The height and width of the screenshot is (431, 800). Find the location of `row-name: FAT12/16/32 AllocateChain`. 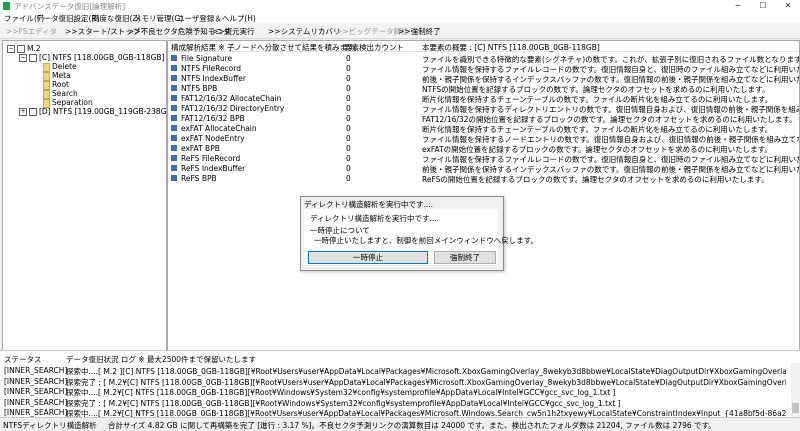

row-name: FAT12/16/32 AllocateChain is located at coordinates (231, 98).